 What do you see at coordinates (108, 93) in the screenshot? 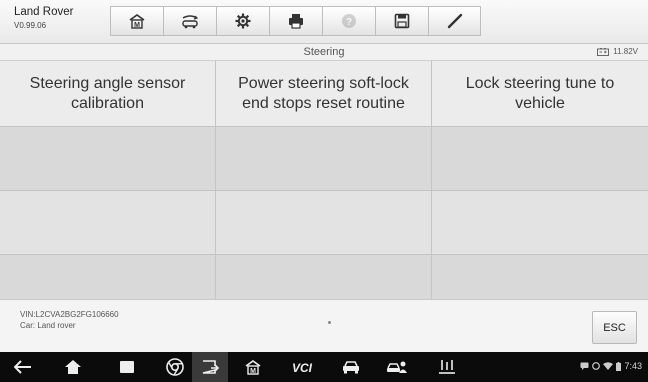
I see `steering-angle-sensor-calibration-button: Steering angle sensor calibration` at bounding box center [108, 93].